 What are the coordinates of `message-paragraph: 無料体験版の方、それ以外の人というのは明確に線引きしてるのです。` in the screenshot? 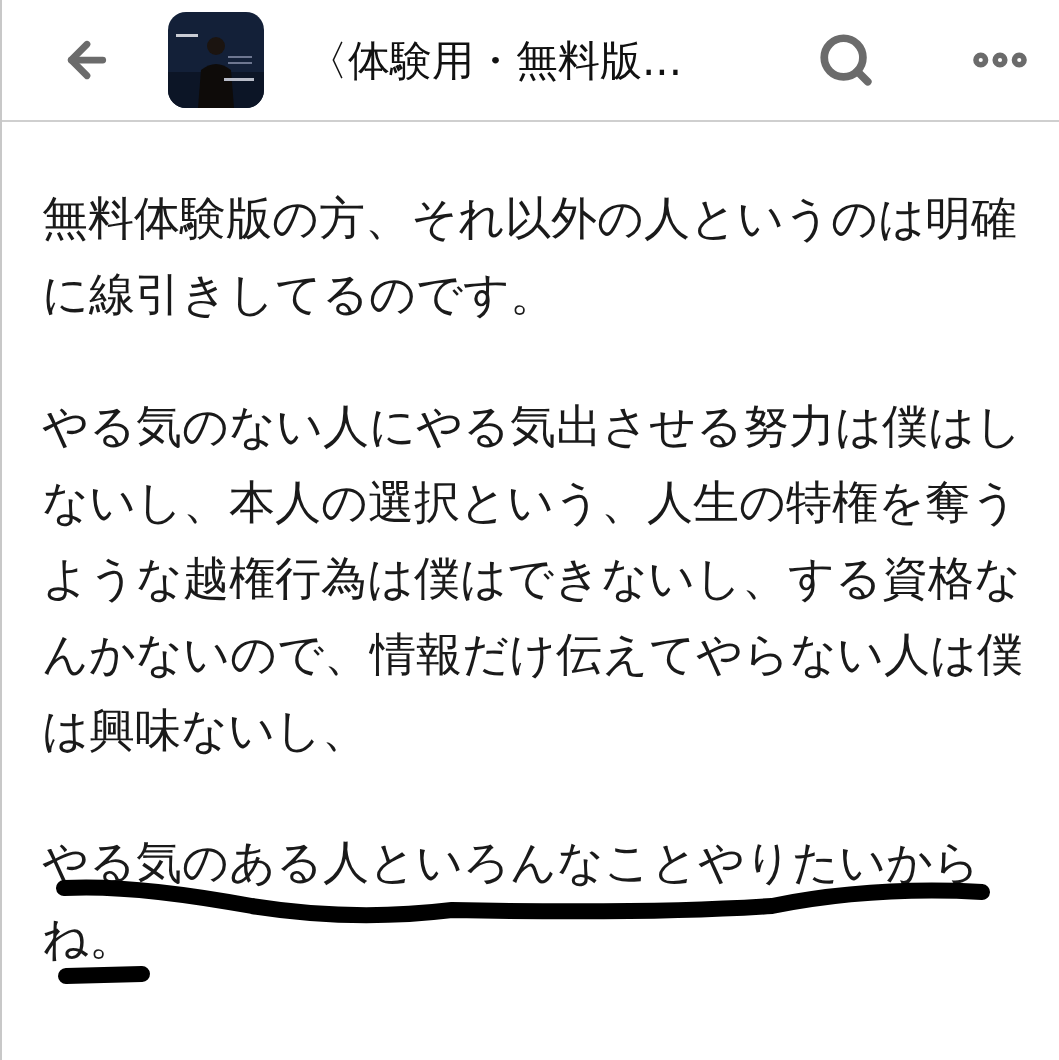 It's located at (530, 256).